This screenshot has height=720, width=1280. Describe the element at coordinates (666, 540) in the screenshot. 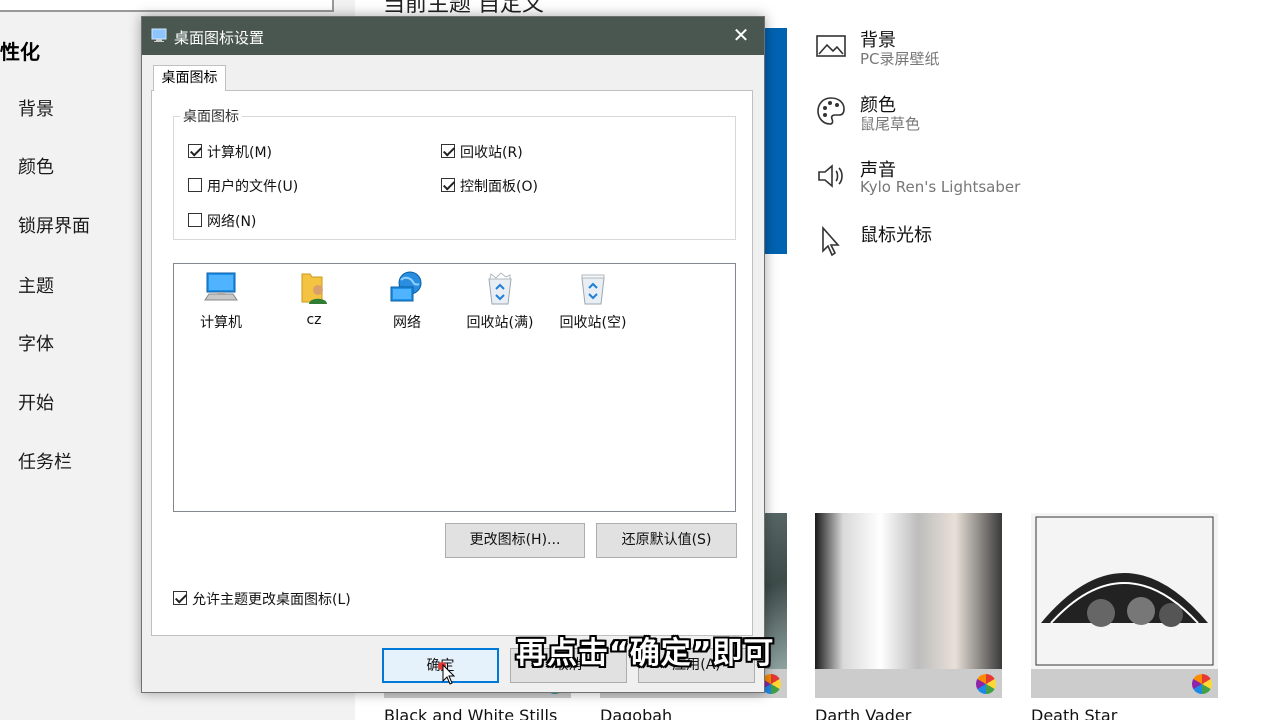

I see `restore-default-button: 还原默认值(S)` at that location.